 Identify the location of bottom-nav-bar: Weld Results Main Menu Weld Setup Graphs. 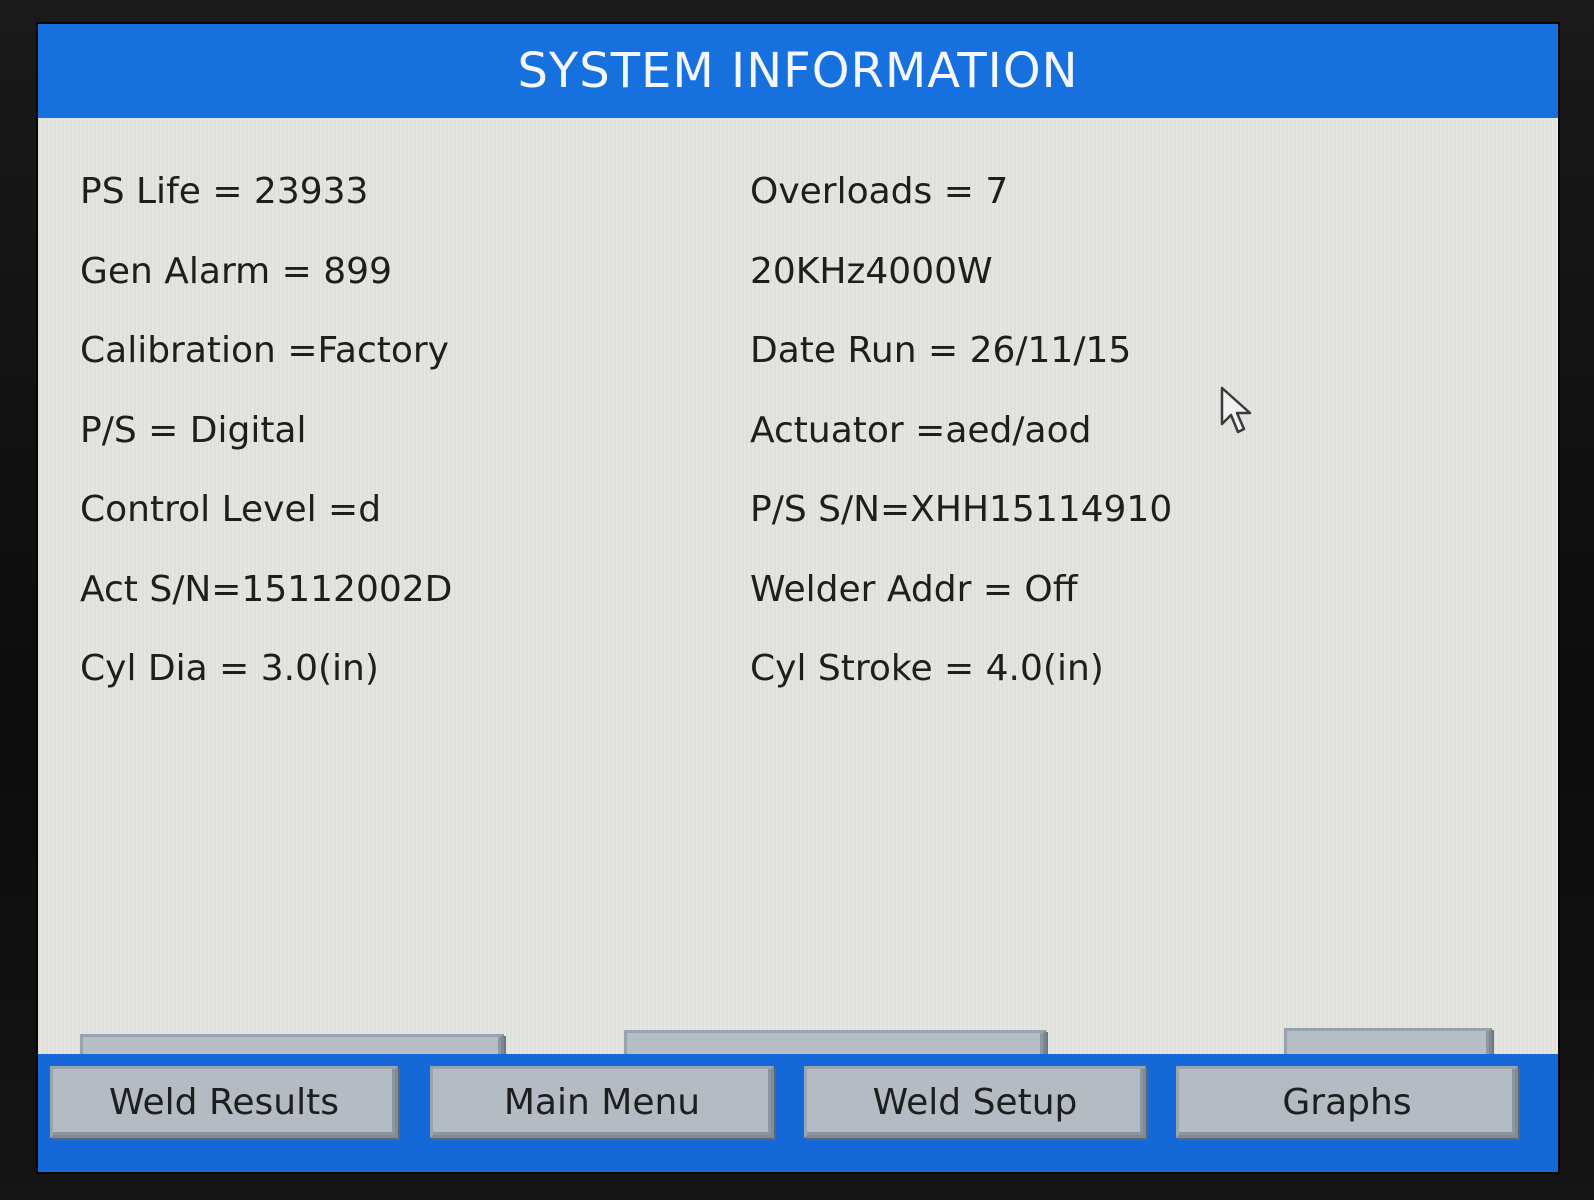
(798, 1113).